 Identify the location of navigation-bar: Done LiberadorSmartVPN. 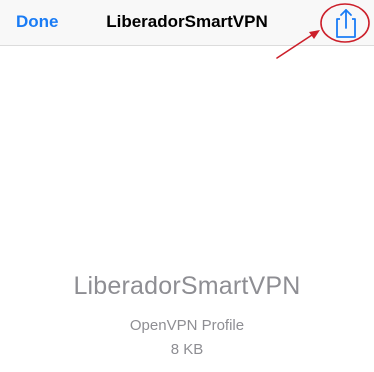
(187, 23).